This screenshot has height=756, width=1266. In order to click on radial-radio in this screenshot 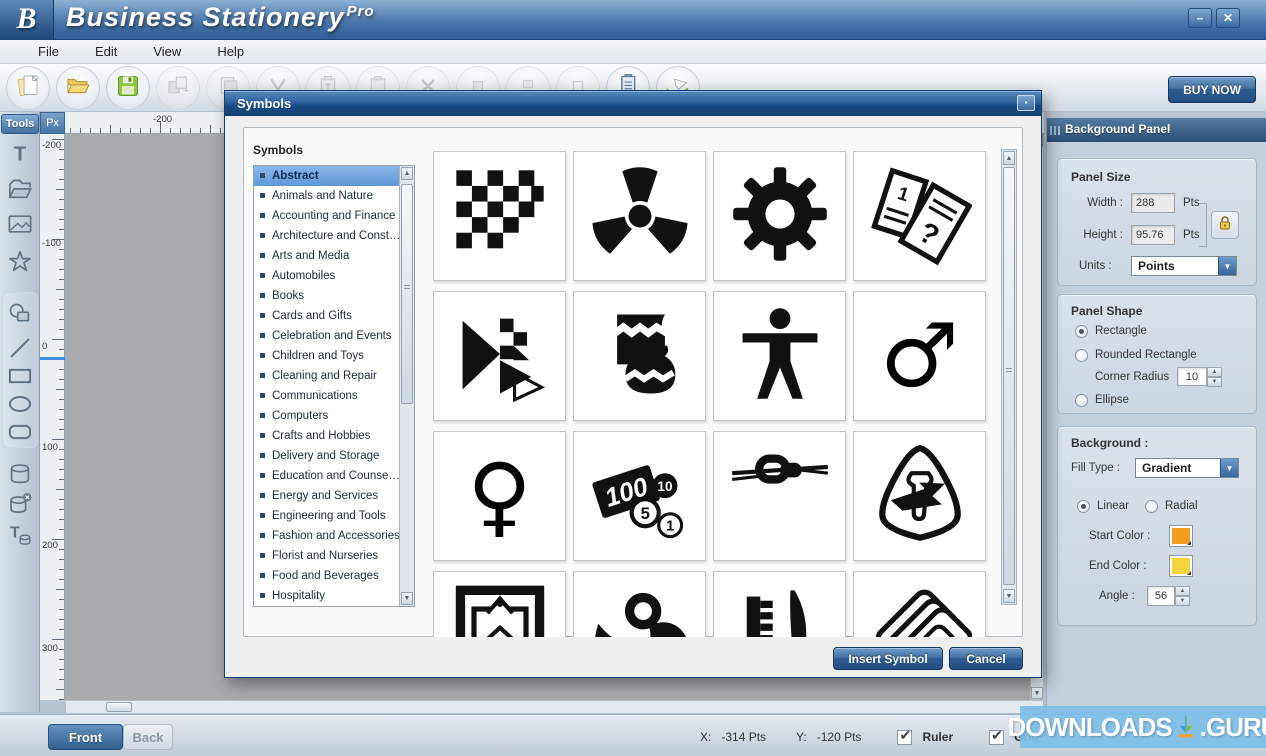, I will do `click(1151, 506)`.